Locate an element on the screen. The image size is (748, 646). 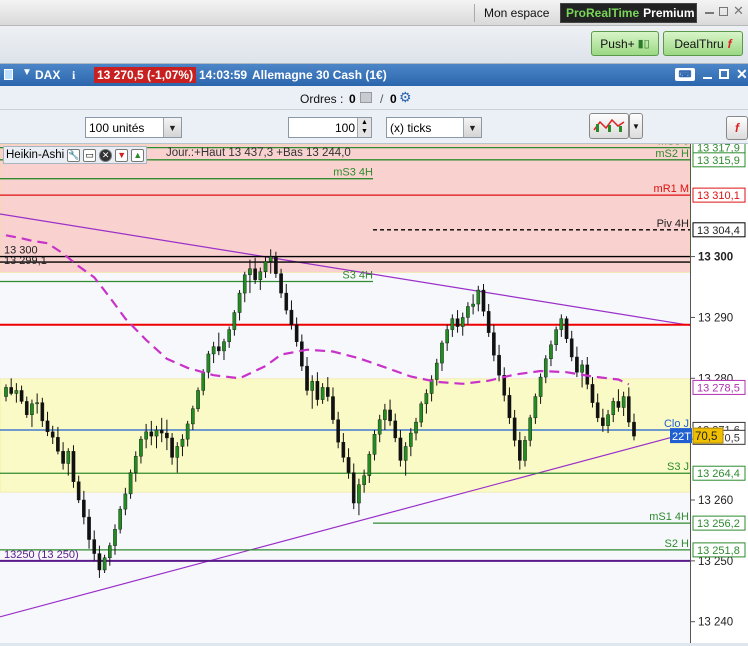
brand-name: ProRealTime is located at coordinates (603, 13).